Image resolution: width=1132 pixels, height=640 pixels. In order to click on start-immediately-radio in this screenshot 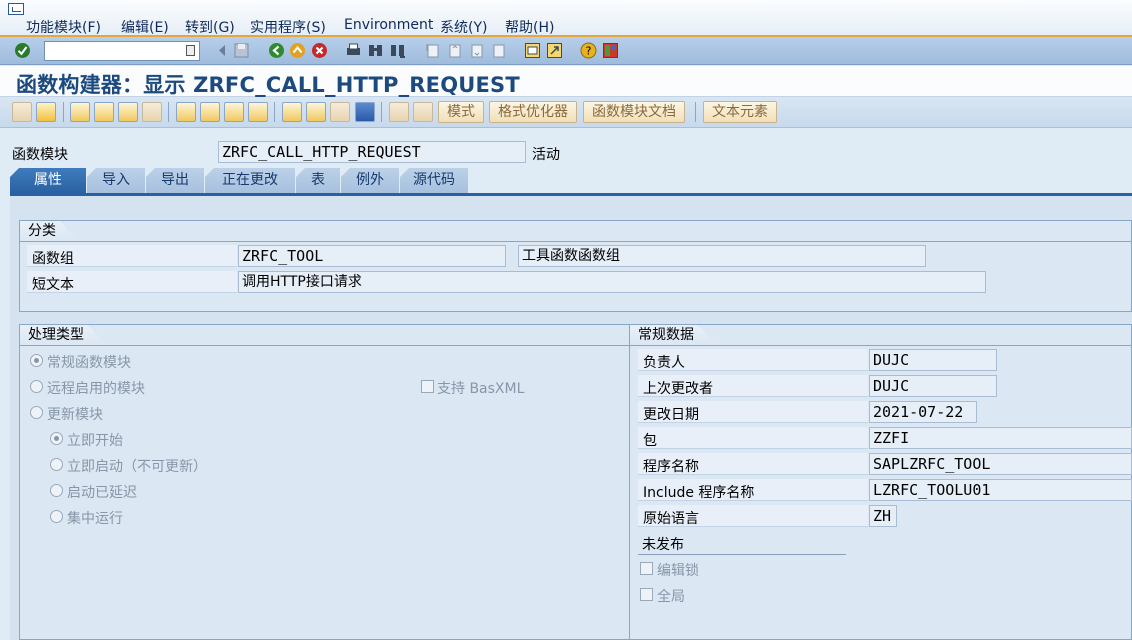, I will do `click(56, 438)`.